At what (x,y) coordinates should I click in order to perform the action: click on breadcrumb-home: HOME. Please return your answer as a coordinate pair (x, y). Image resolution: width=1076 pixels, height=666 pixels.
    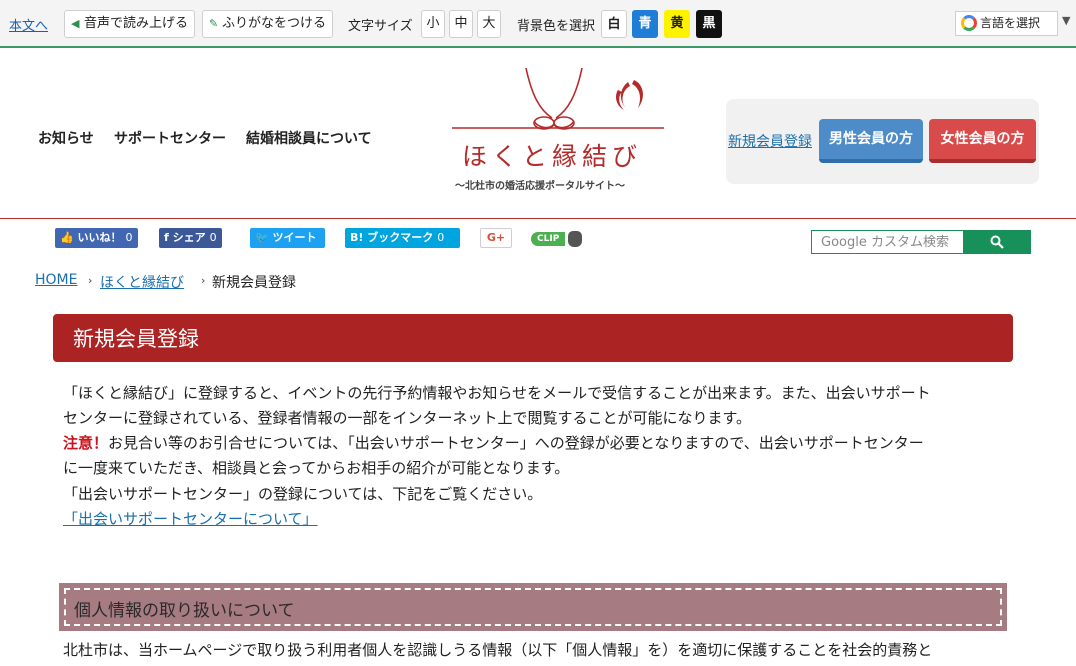
    Looking at the image, I should click on (56, 280).